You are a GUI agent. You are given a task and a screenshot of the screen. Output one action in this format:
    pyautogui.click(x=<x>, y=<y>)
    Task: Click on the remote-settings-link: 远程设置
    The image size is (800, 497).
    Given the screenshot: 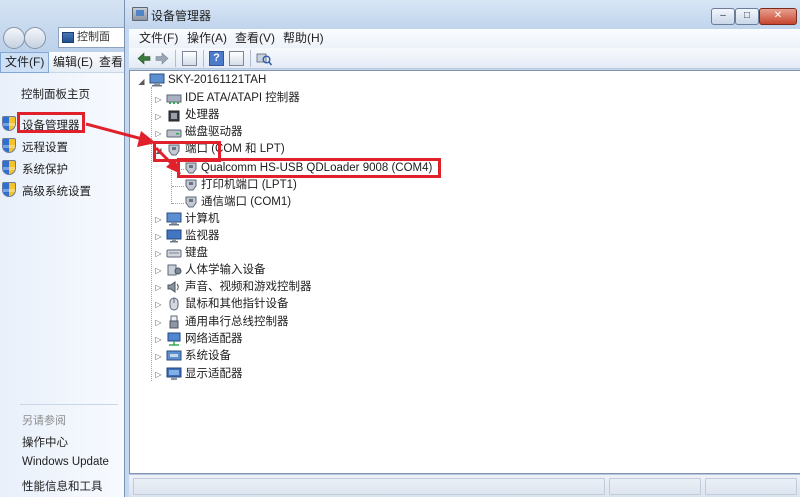 What is the action you would take?
    pyautogui.click(x=45, y=147)
    